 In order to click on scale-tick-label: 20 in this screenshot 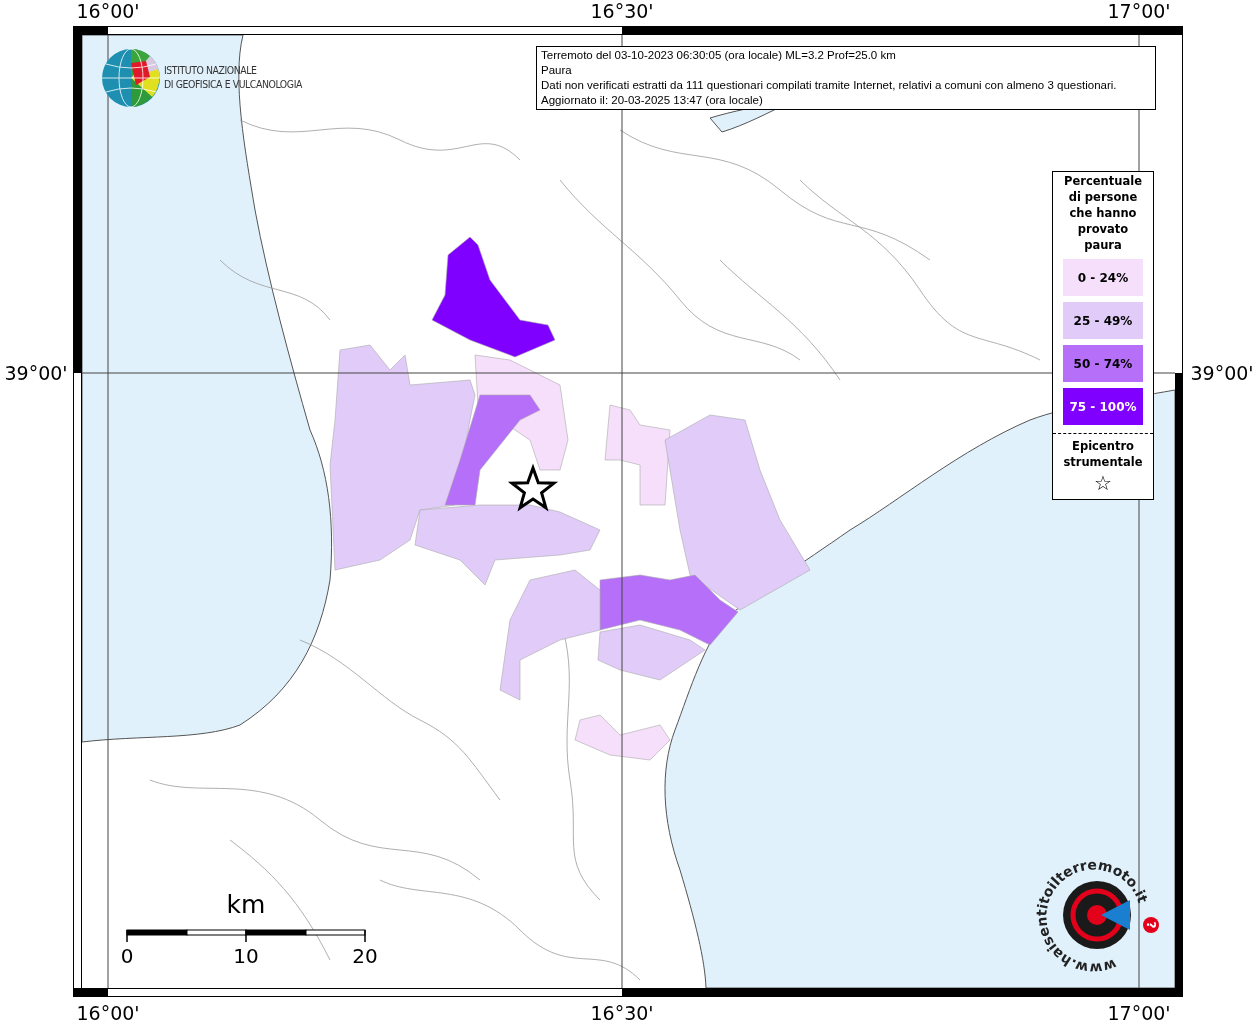, I will do `click(365, 956)`.